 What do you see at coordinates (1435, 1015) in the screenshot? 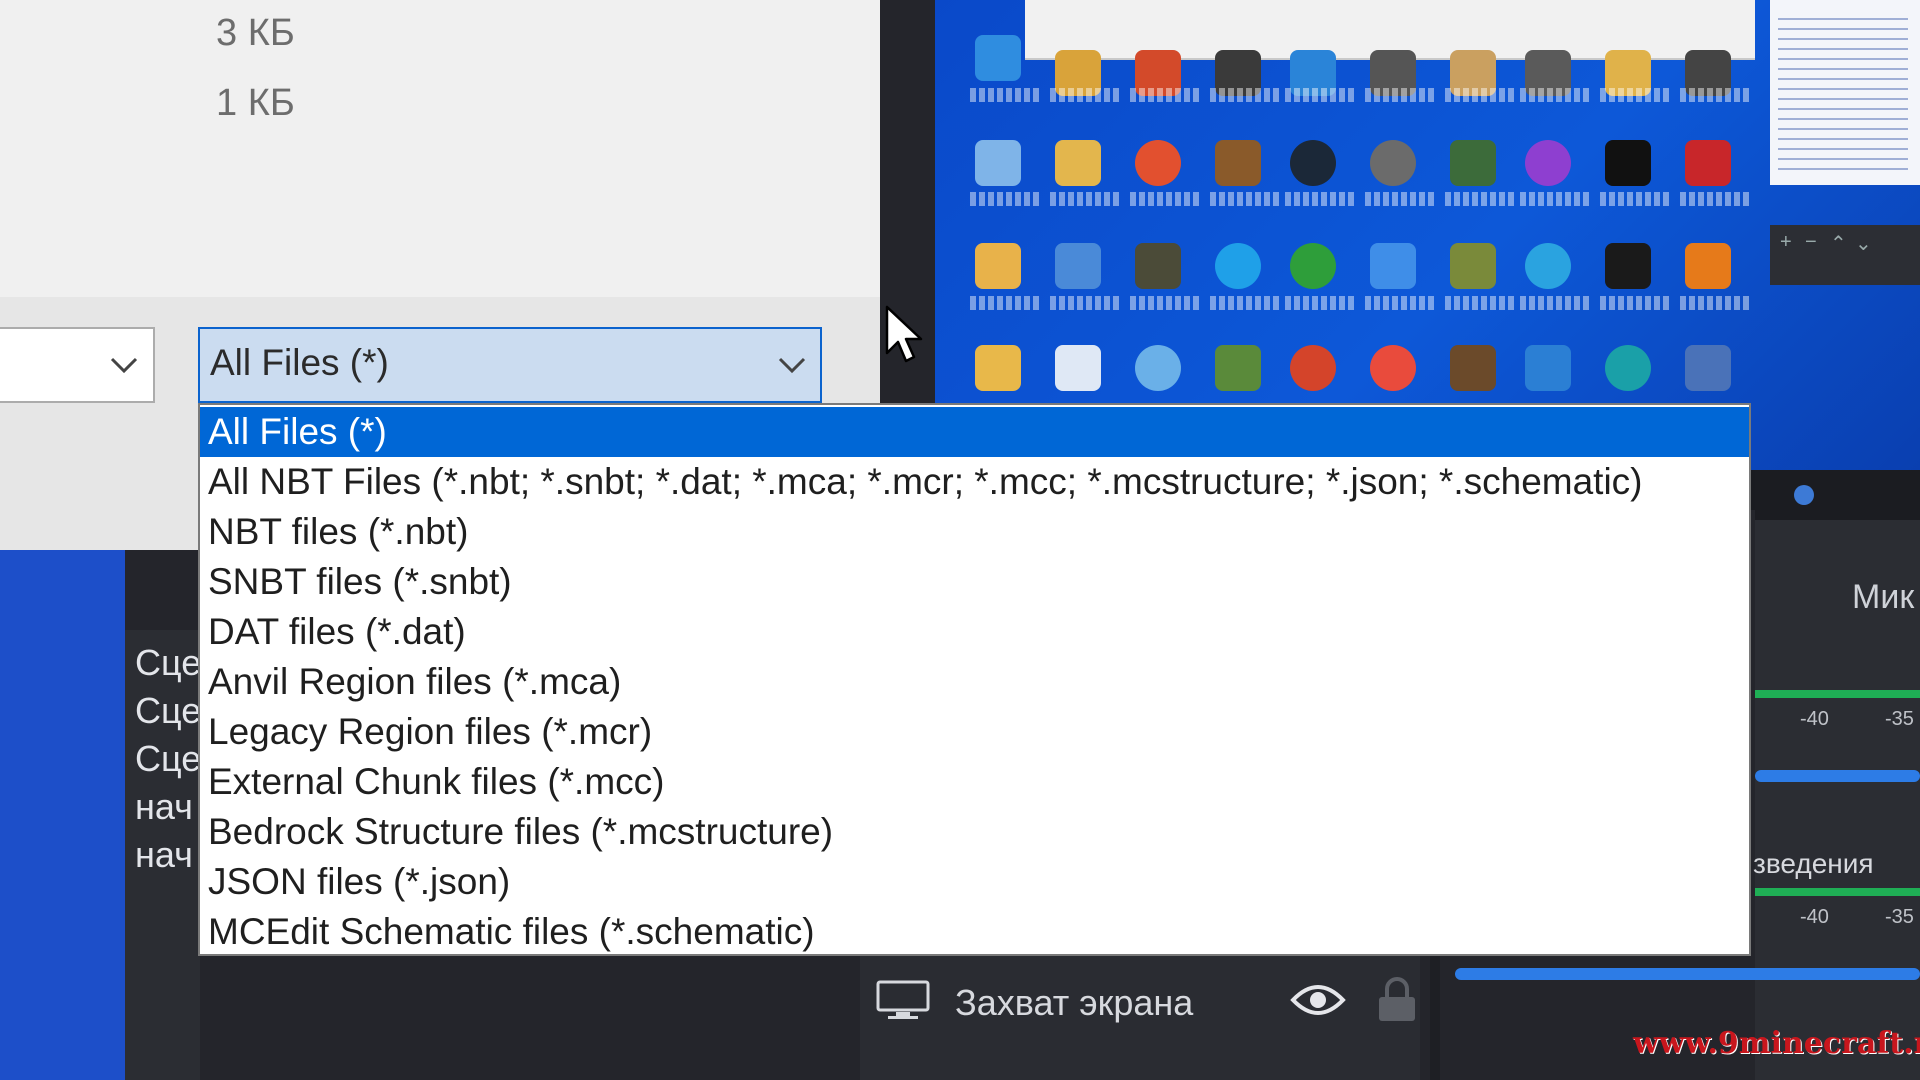
I see `panel-divider` at bounding box center [1435, 1015].